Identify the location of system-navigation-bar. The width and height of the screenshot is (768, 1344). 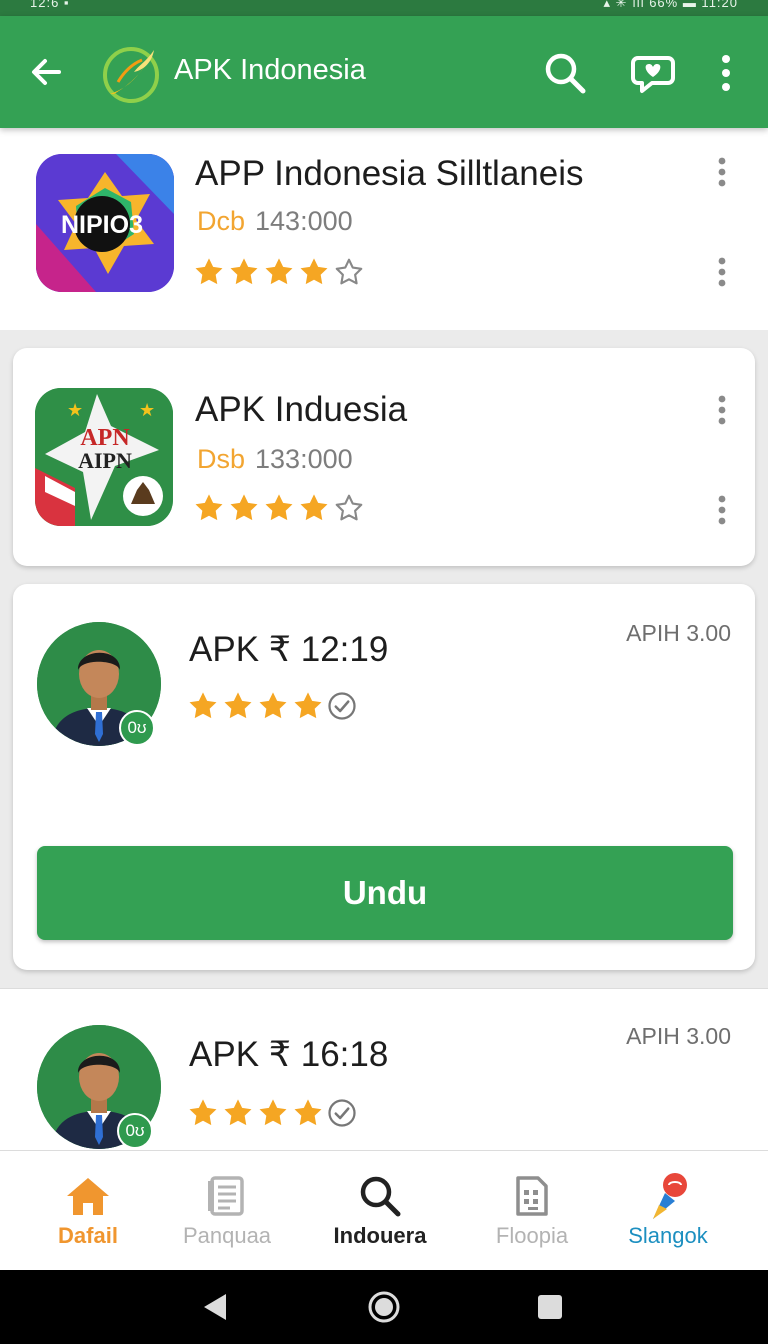
(384, 1307).